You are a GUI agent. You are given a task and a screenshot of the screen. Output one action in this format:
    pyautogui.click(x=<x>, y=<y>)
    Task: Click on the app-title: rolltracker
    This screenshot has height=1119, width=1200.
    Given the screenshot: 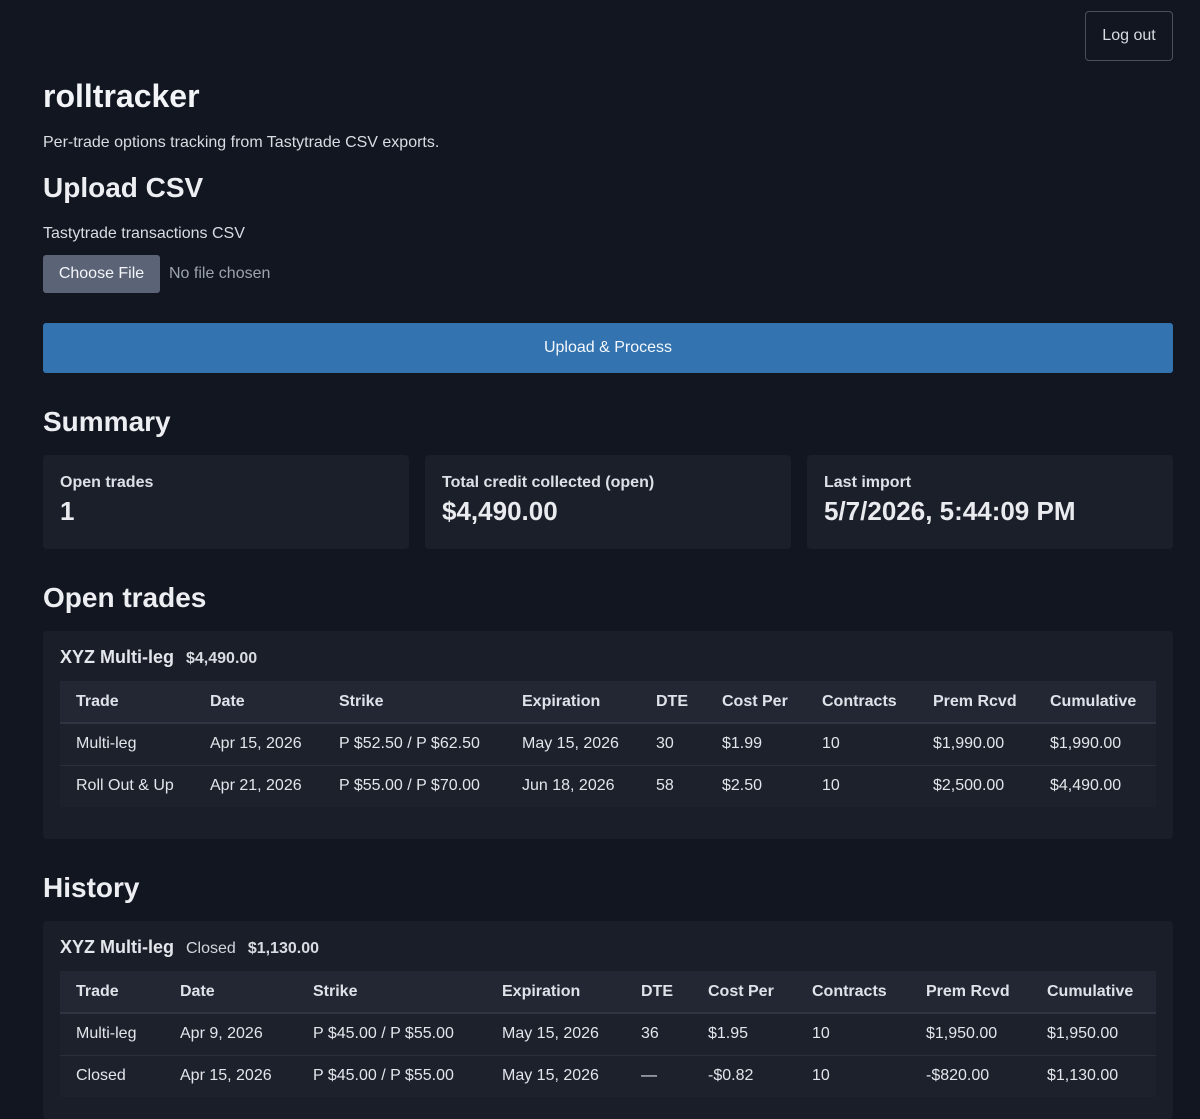 What is the action you would take?
    pyautogui.click(x=121, y=96)
    